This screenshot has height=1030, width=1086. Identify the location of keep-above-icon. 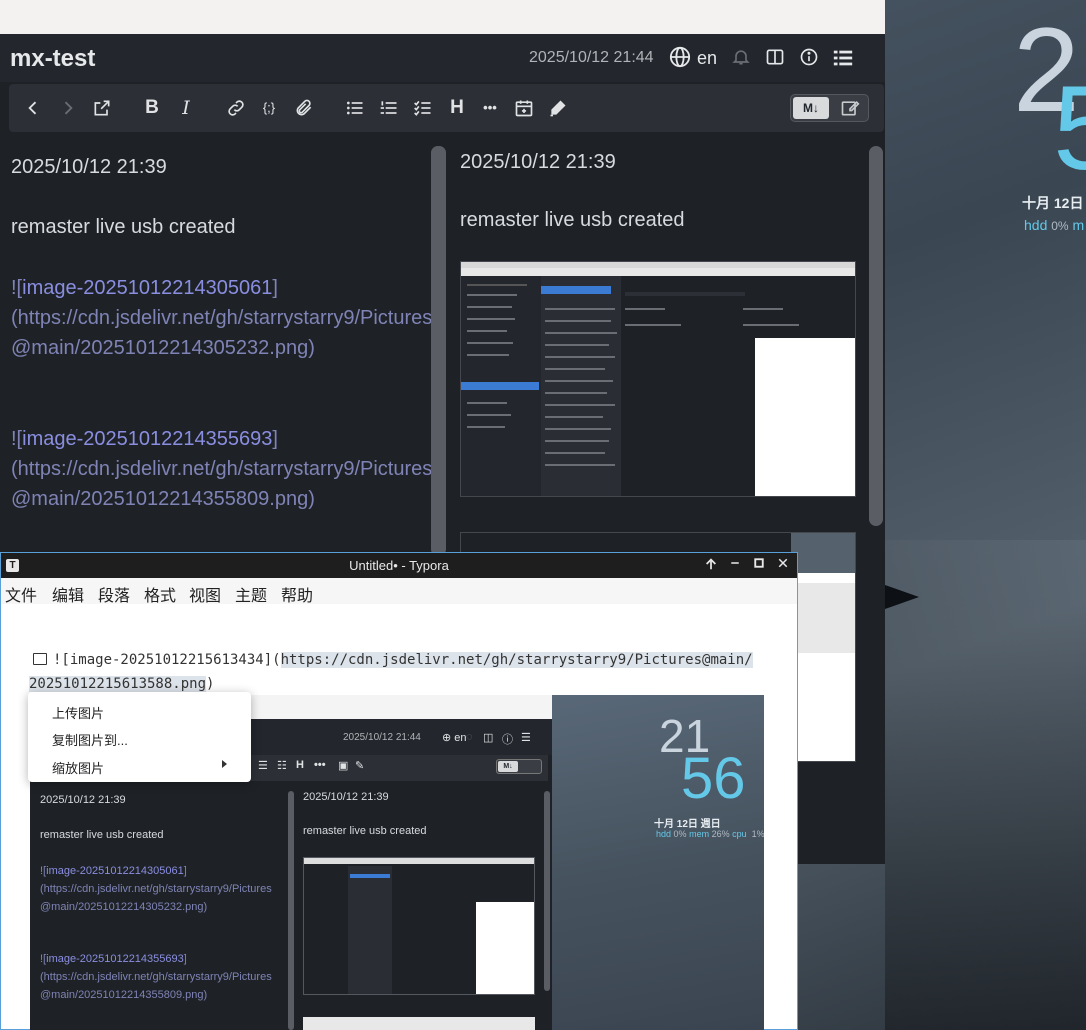
(711, 565).